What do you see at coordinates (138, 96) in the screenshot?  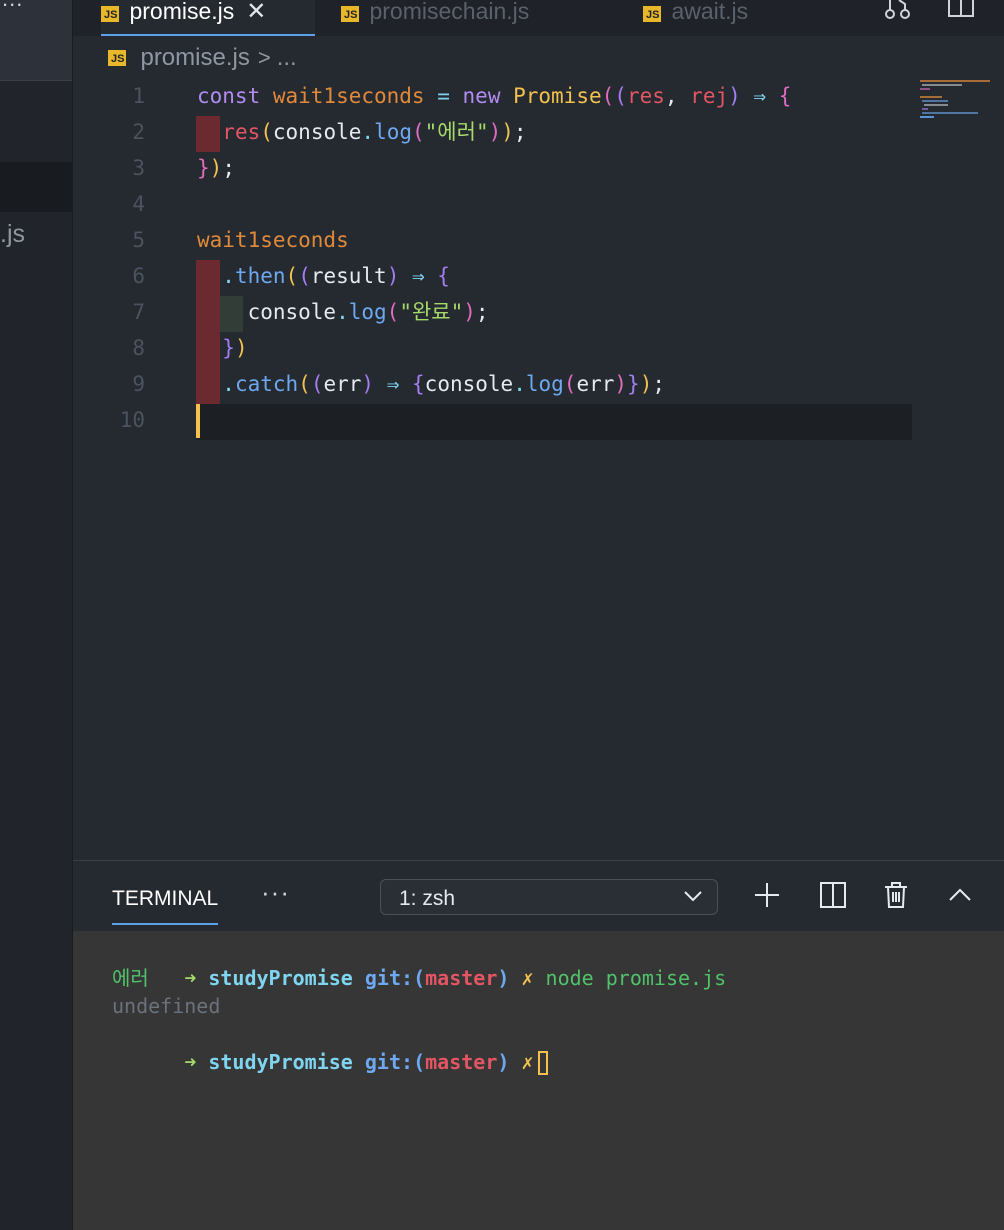 I see `line-number: 1` at bounding box center [138, 96].